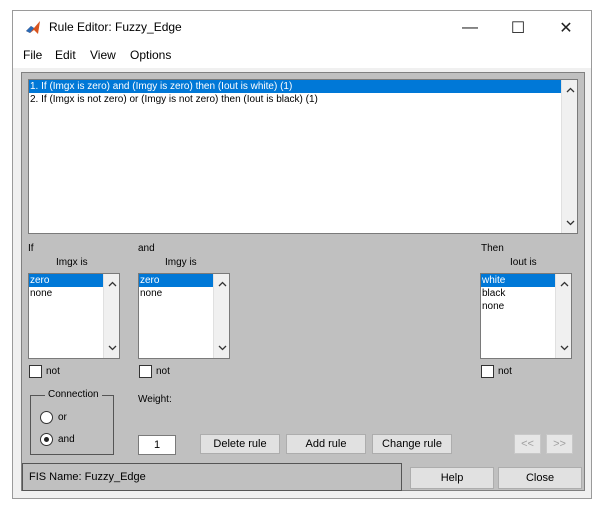  I want to click on prev-button: <<, so click(527, 444).